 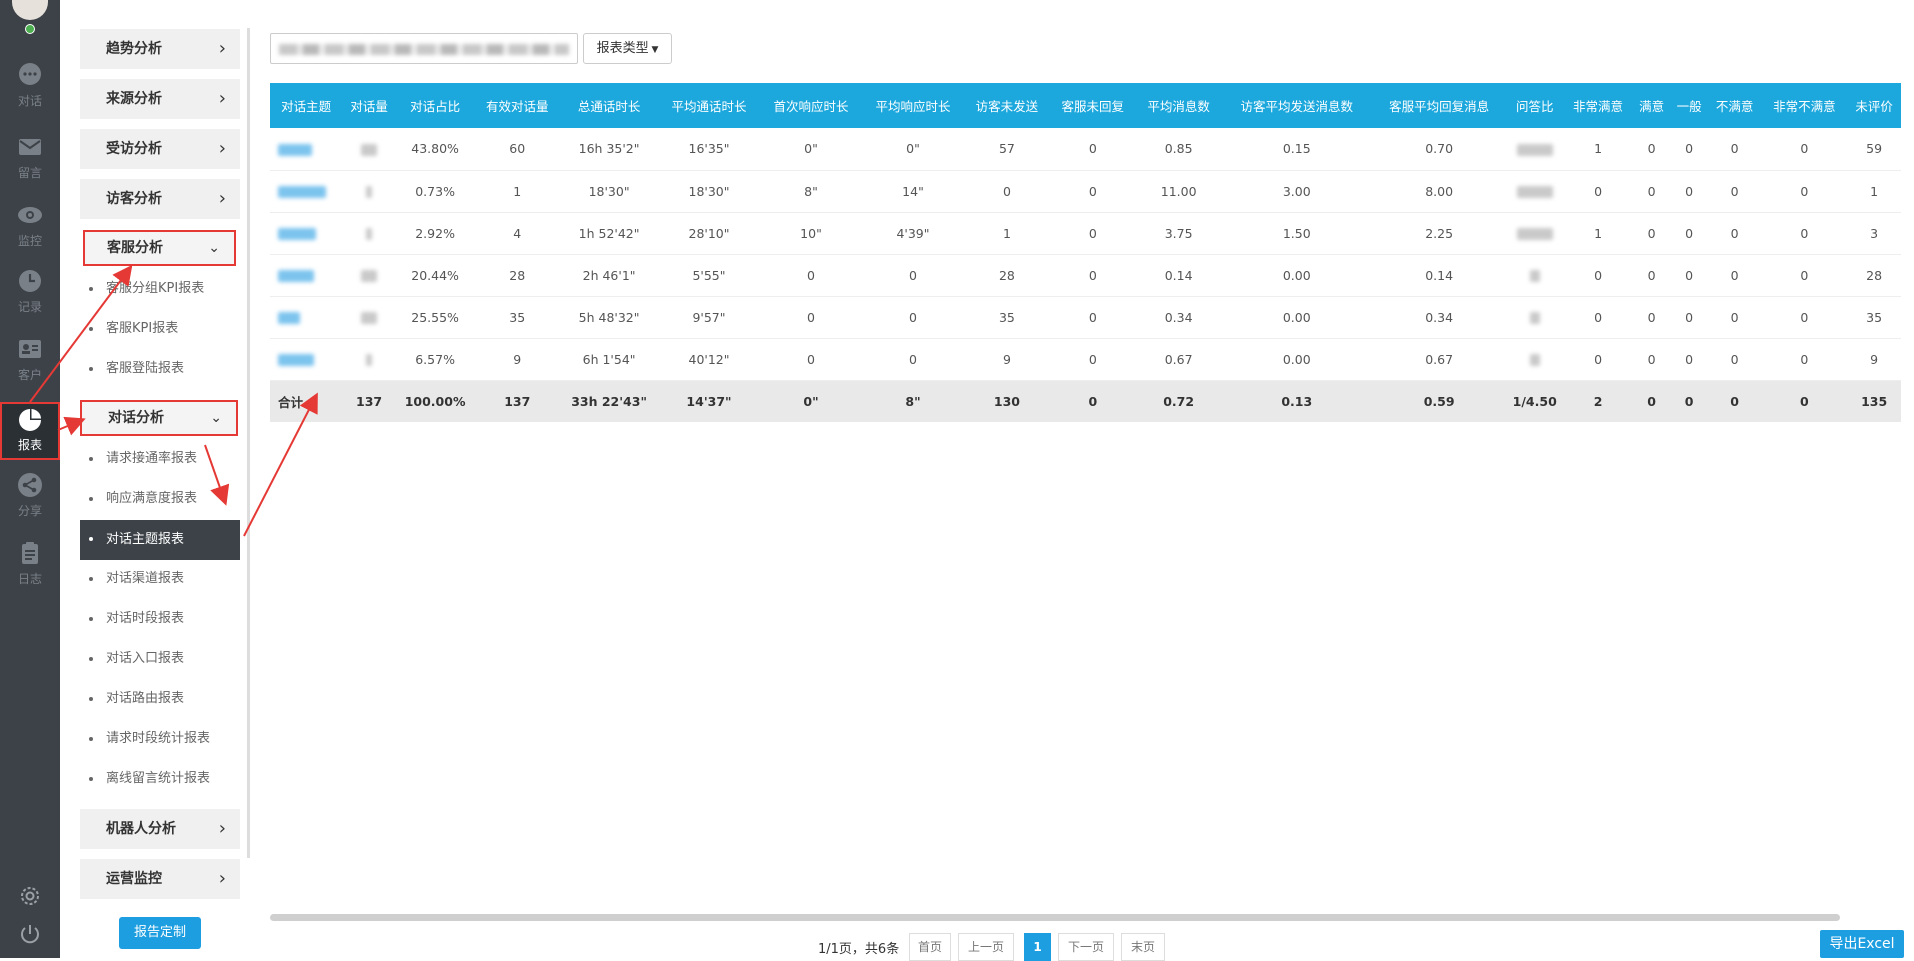 What do you see at coordinates (653, 50) in the screenshot?
I see `caret-down-icon: ▼` at bounding box center [653, 50].